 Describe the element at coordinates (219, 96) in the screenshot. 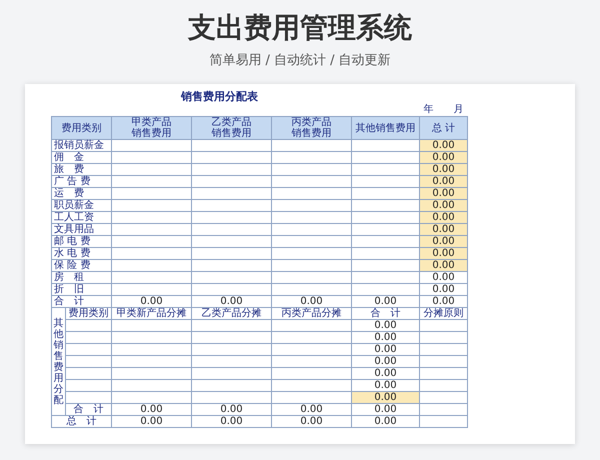

I see `sheet-title: 销售费用分配表` at that location.